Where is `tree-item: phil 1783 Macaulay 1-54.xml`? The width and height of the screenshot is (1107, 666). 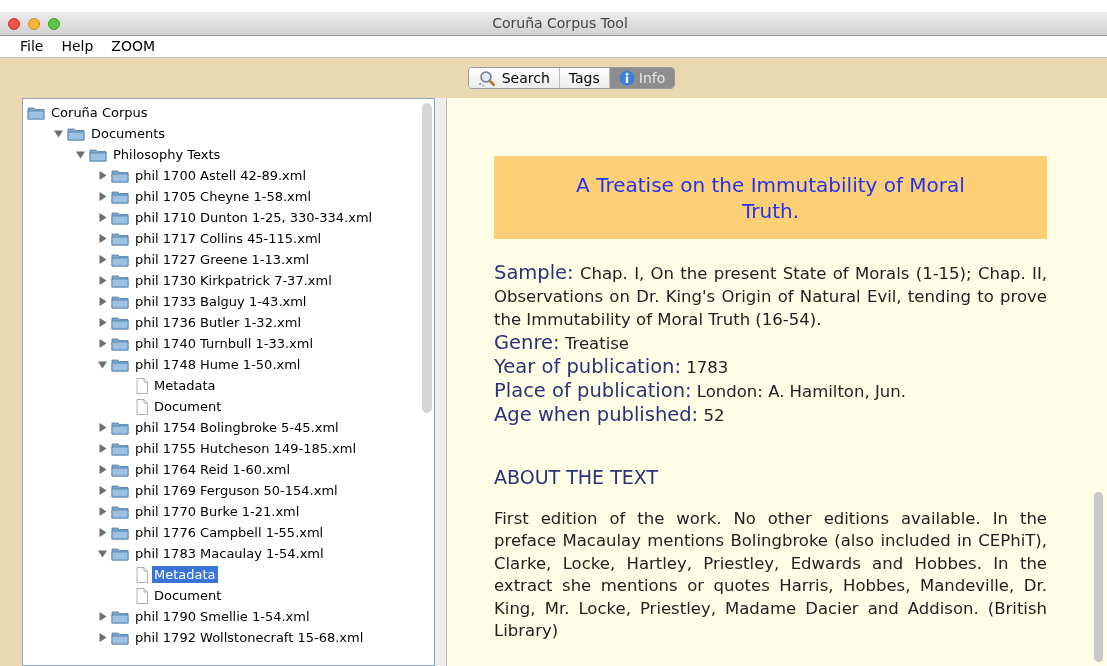 tree-item: phil 1783 Macaulay 1-54.xml is located at coordinates (229, 553).